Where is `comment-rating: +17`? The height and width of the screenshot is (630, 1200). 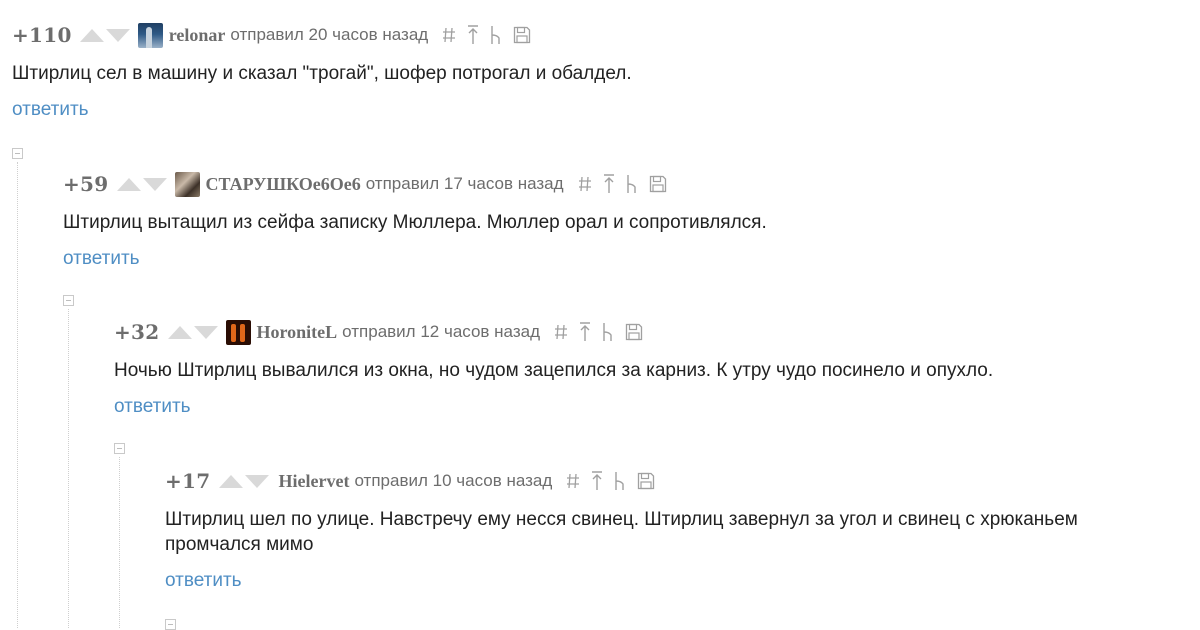 comment-rating: +17 is located at coordinates (188, 481).